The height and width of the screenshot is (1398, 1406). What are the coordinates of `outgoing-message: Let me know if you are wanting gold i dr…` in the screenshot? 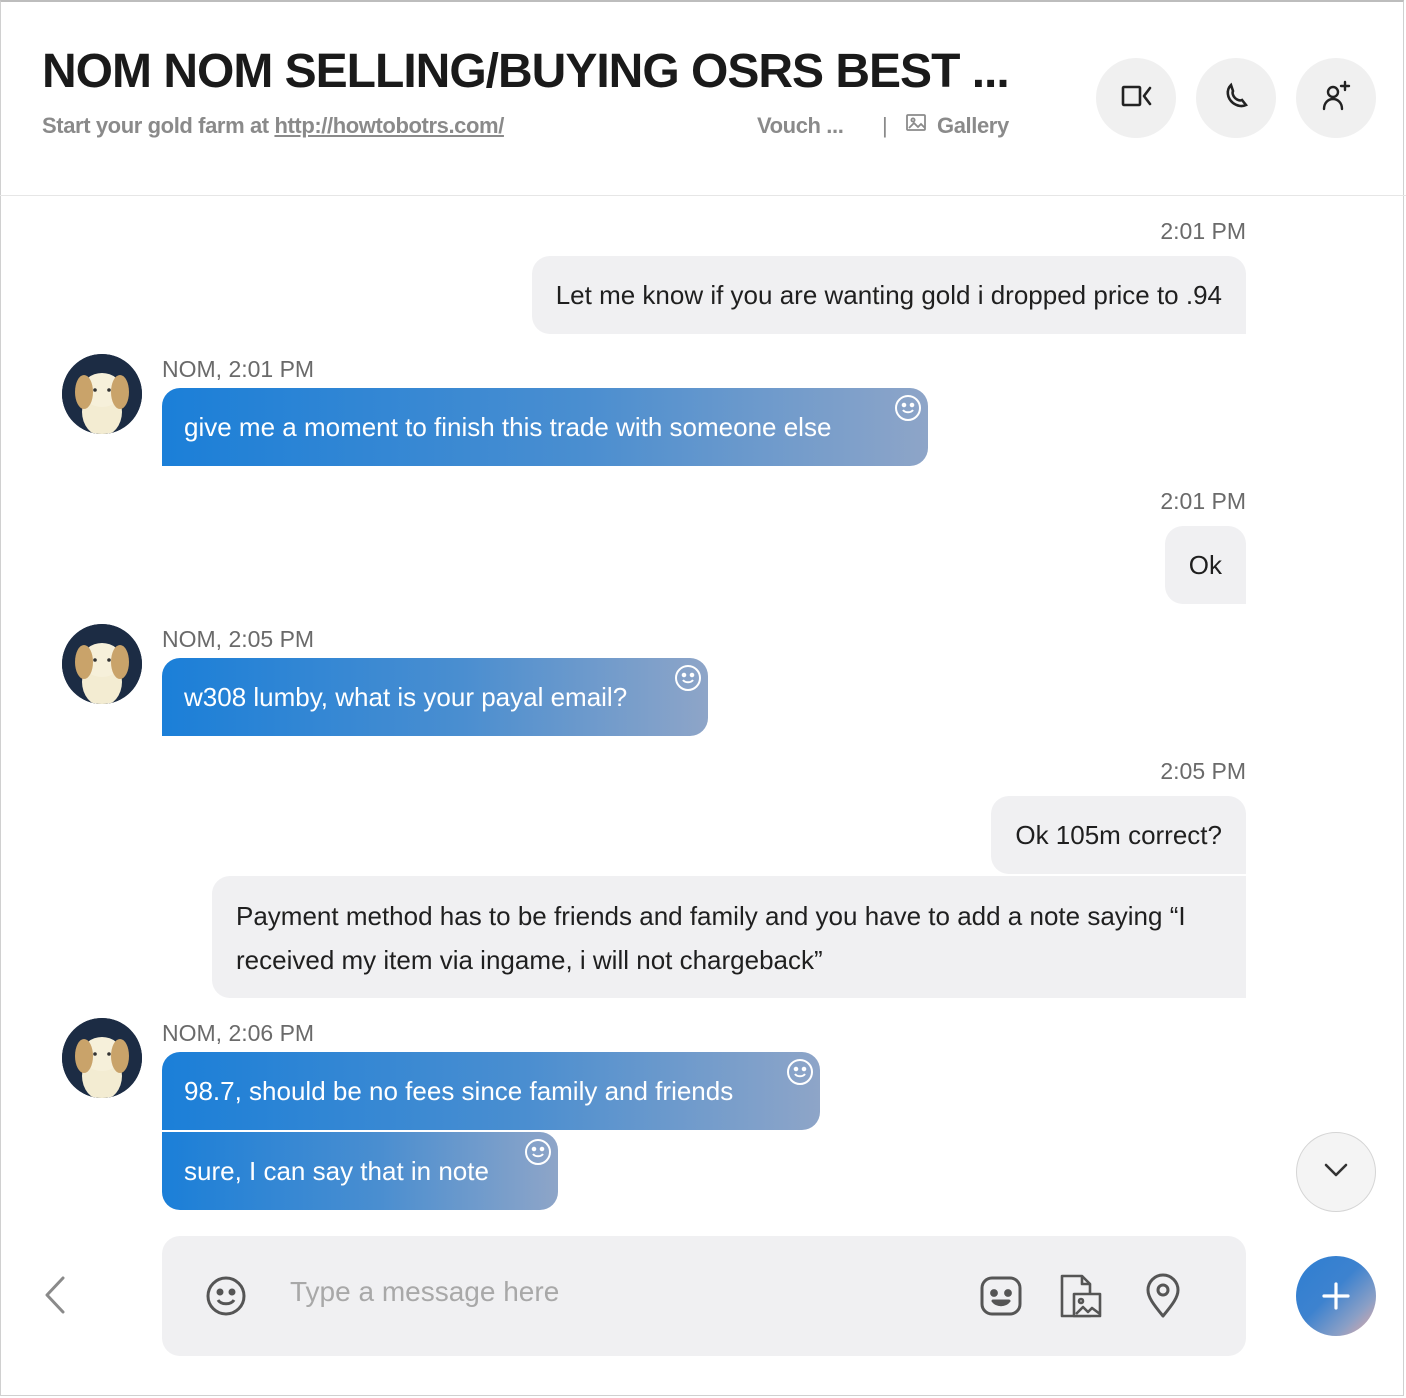 It's located at (888, 295).